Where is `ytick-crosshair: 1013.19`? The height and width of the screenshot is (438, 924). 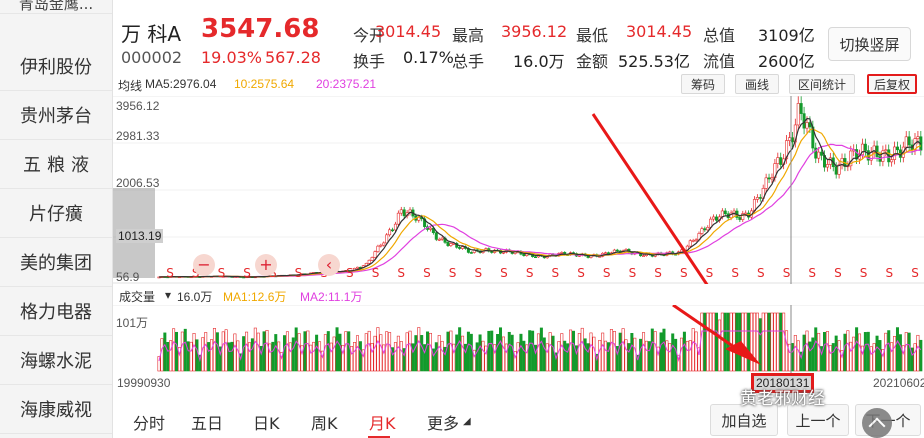
ytick-crosshair: 1013.19 is located at coordinates (140, 236).